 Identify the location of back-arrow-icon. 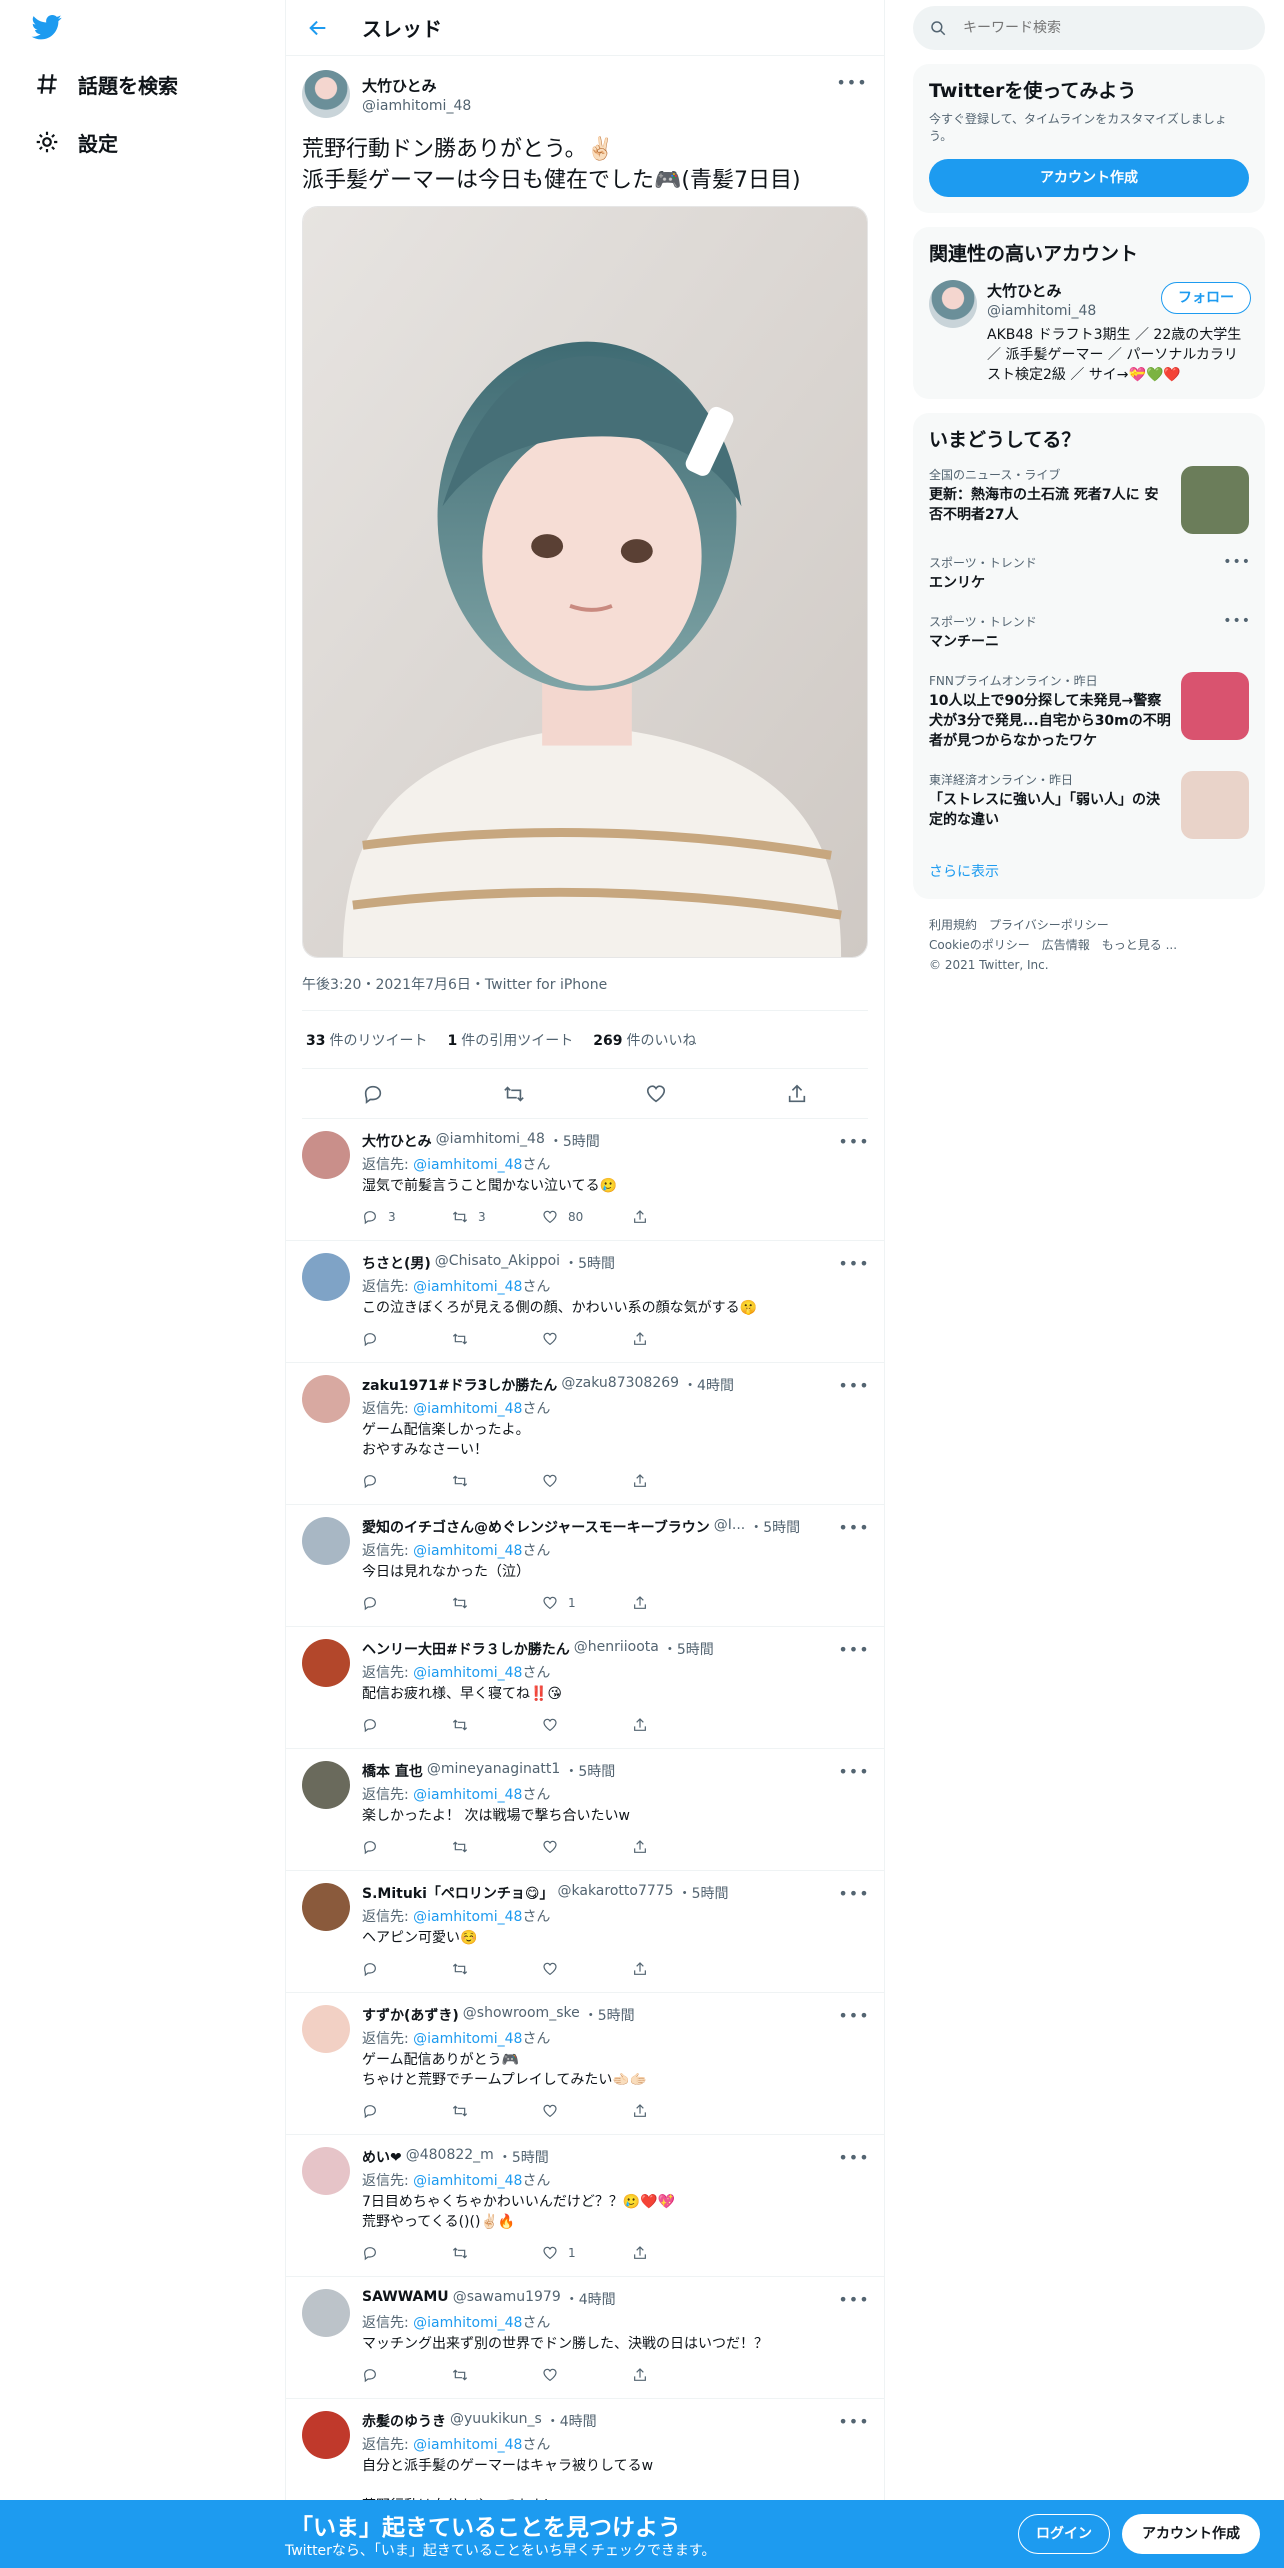
(318, 28).